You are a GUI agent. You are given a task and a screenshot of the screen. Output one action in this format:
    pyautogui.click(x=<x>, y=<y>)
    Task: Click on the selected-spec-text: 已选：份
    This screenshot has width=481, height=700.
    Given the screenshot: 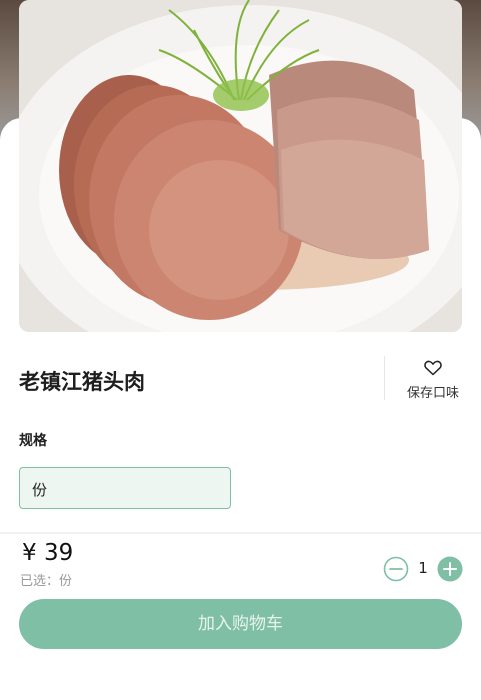 What is the action you would take?
    pyautogui.click(x=46, y=581)
    